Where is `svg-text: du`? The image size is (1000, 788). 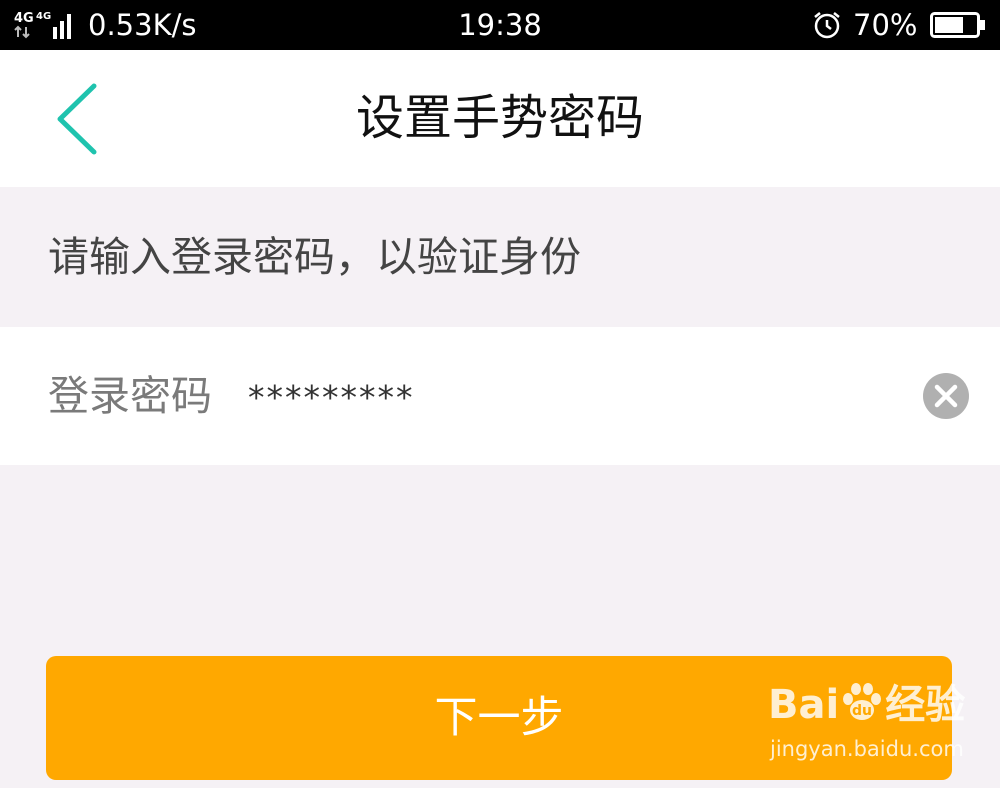
svg-text: du is located at coordinates (862, 711).